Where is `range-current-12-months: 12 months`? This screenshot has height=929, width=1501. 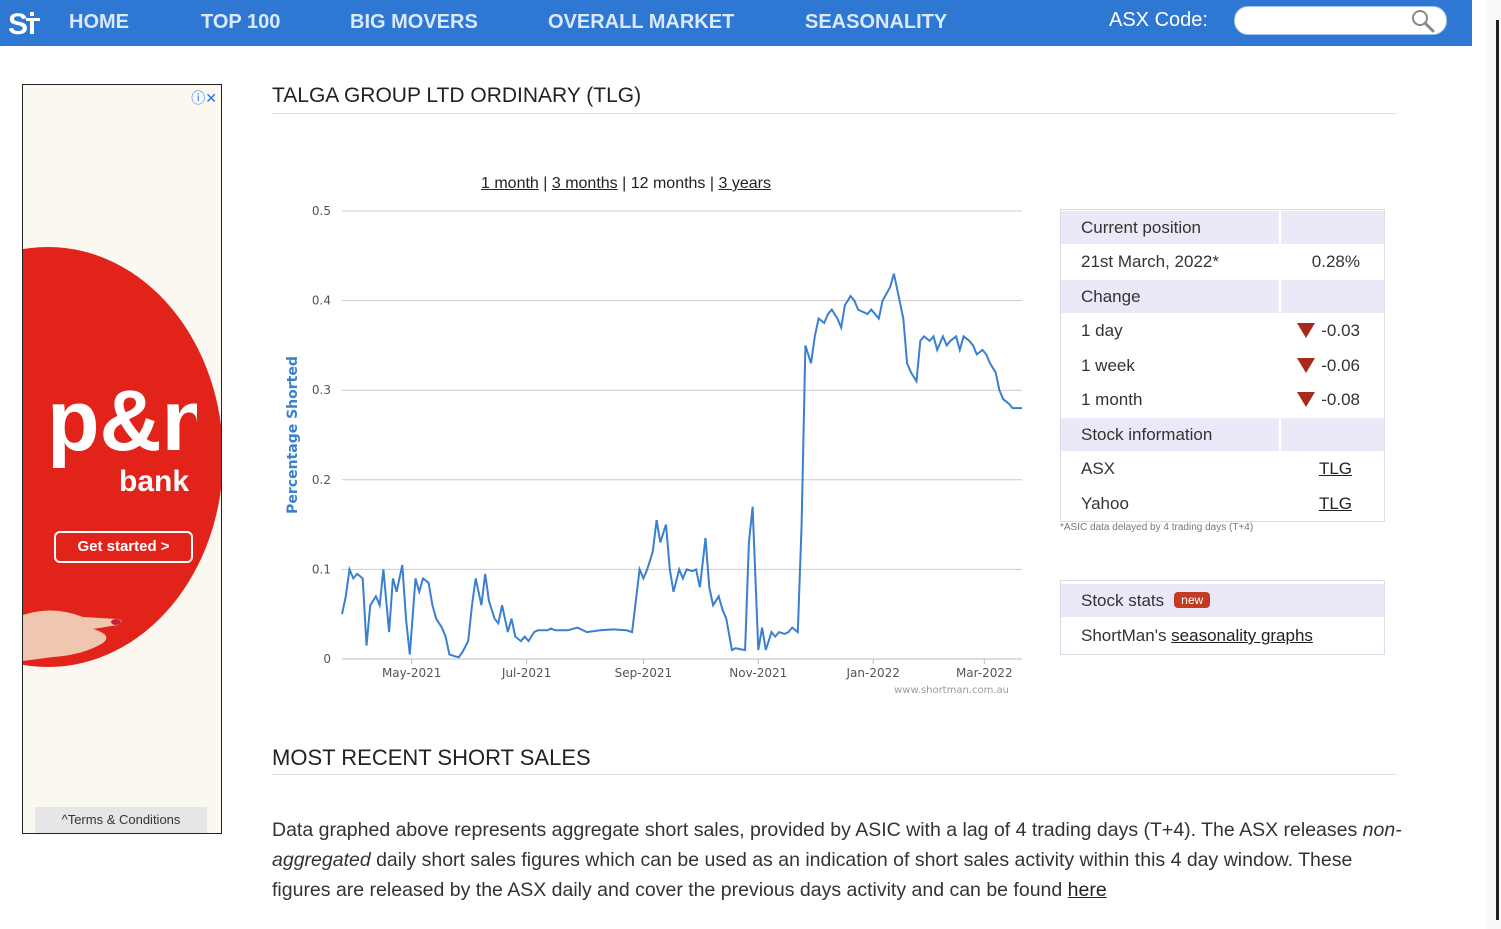
range-current-12-months: 12 months is located at coordinates (668, 183).